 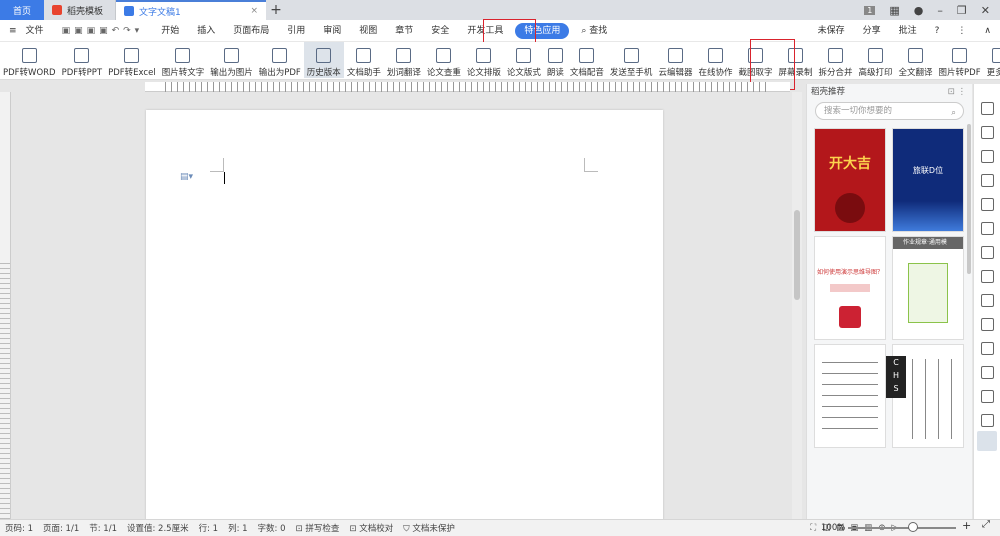 What do you see at coordinates (13, 31) in the screenshot?
I see `hamburger-icon: ≡` at bounding box center [13, 31].